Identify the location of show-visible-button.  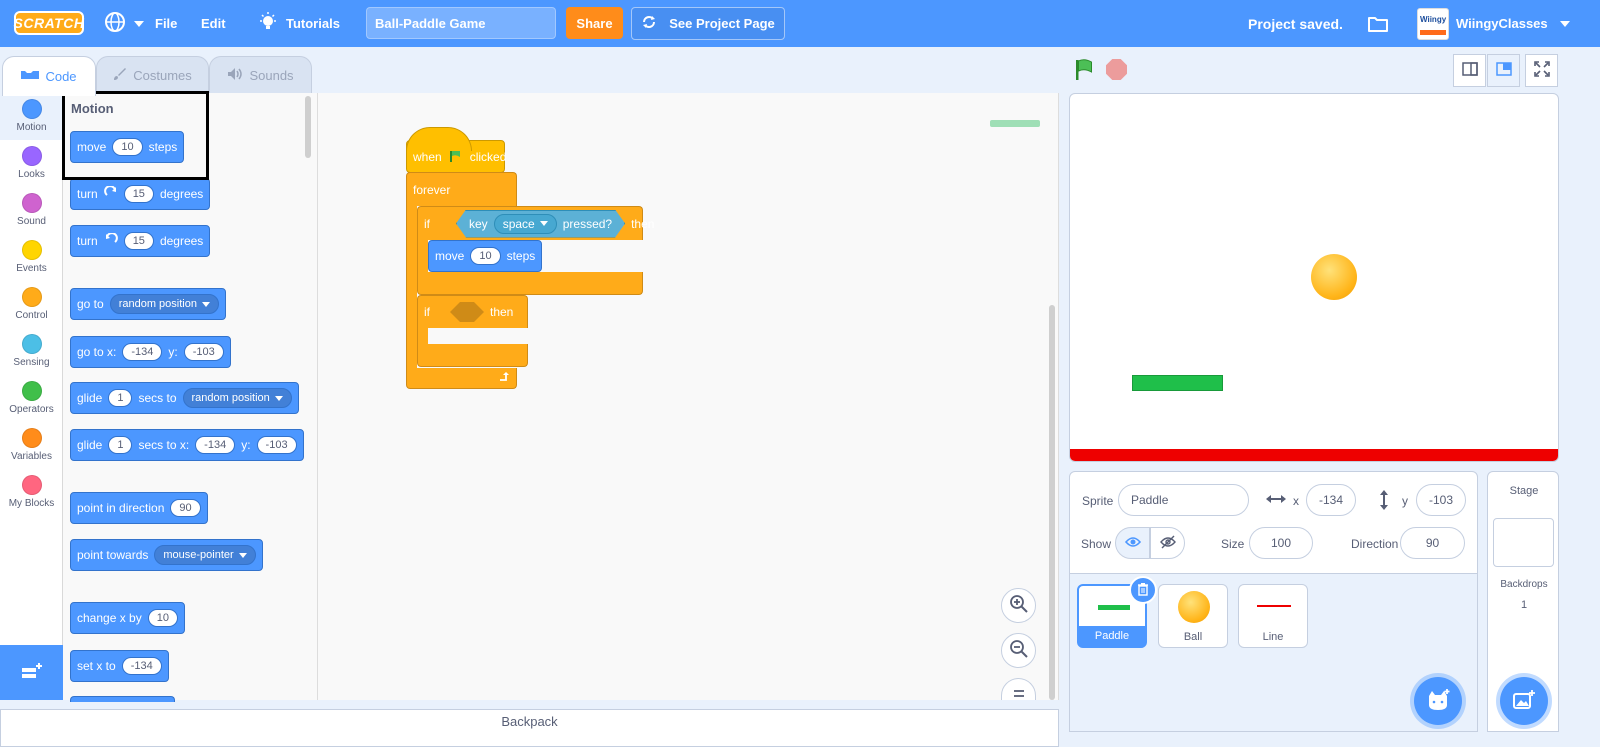
(1132, 543).